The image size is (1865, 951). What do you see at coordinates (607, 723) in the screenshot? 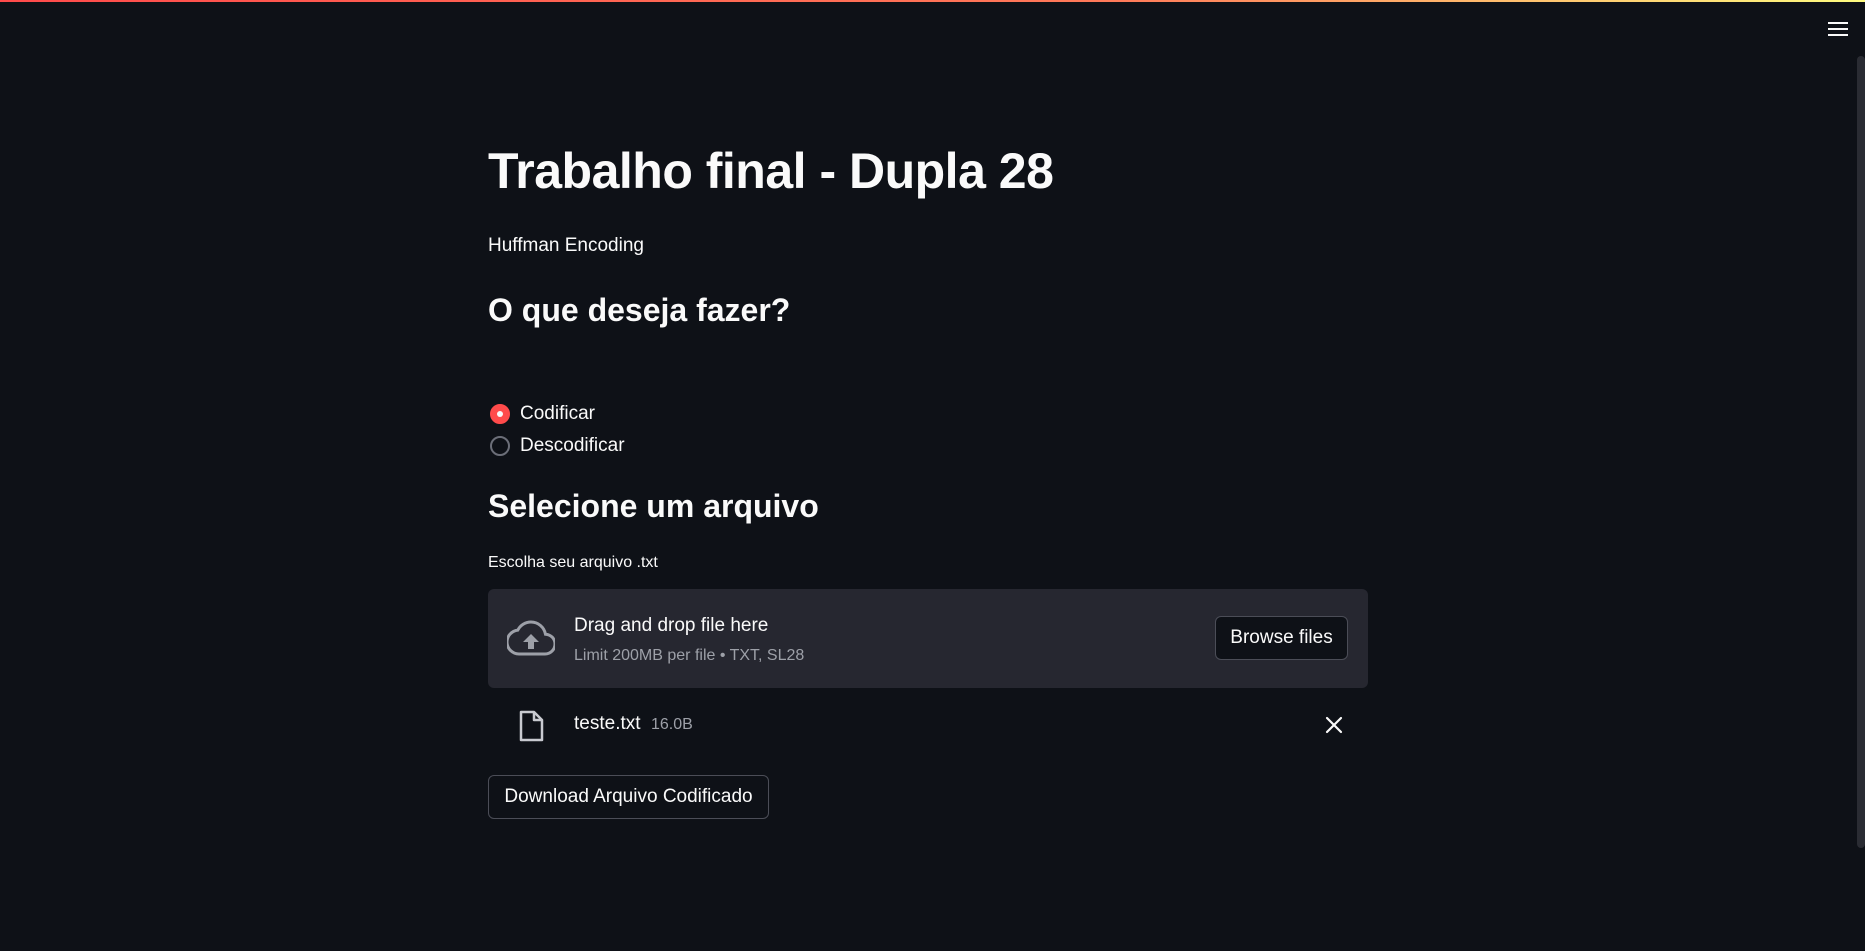
I see `uploaded-file-name: teste.txt` at bounding box center [607, 723].